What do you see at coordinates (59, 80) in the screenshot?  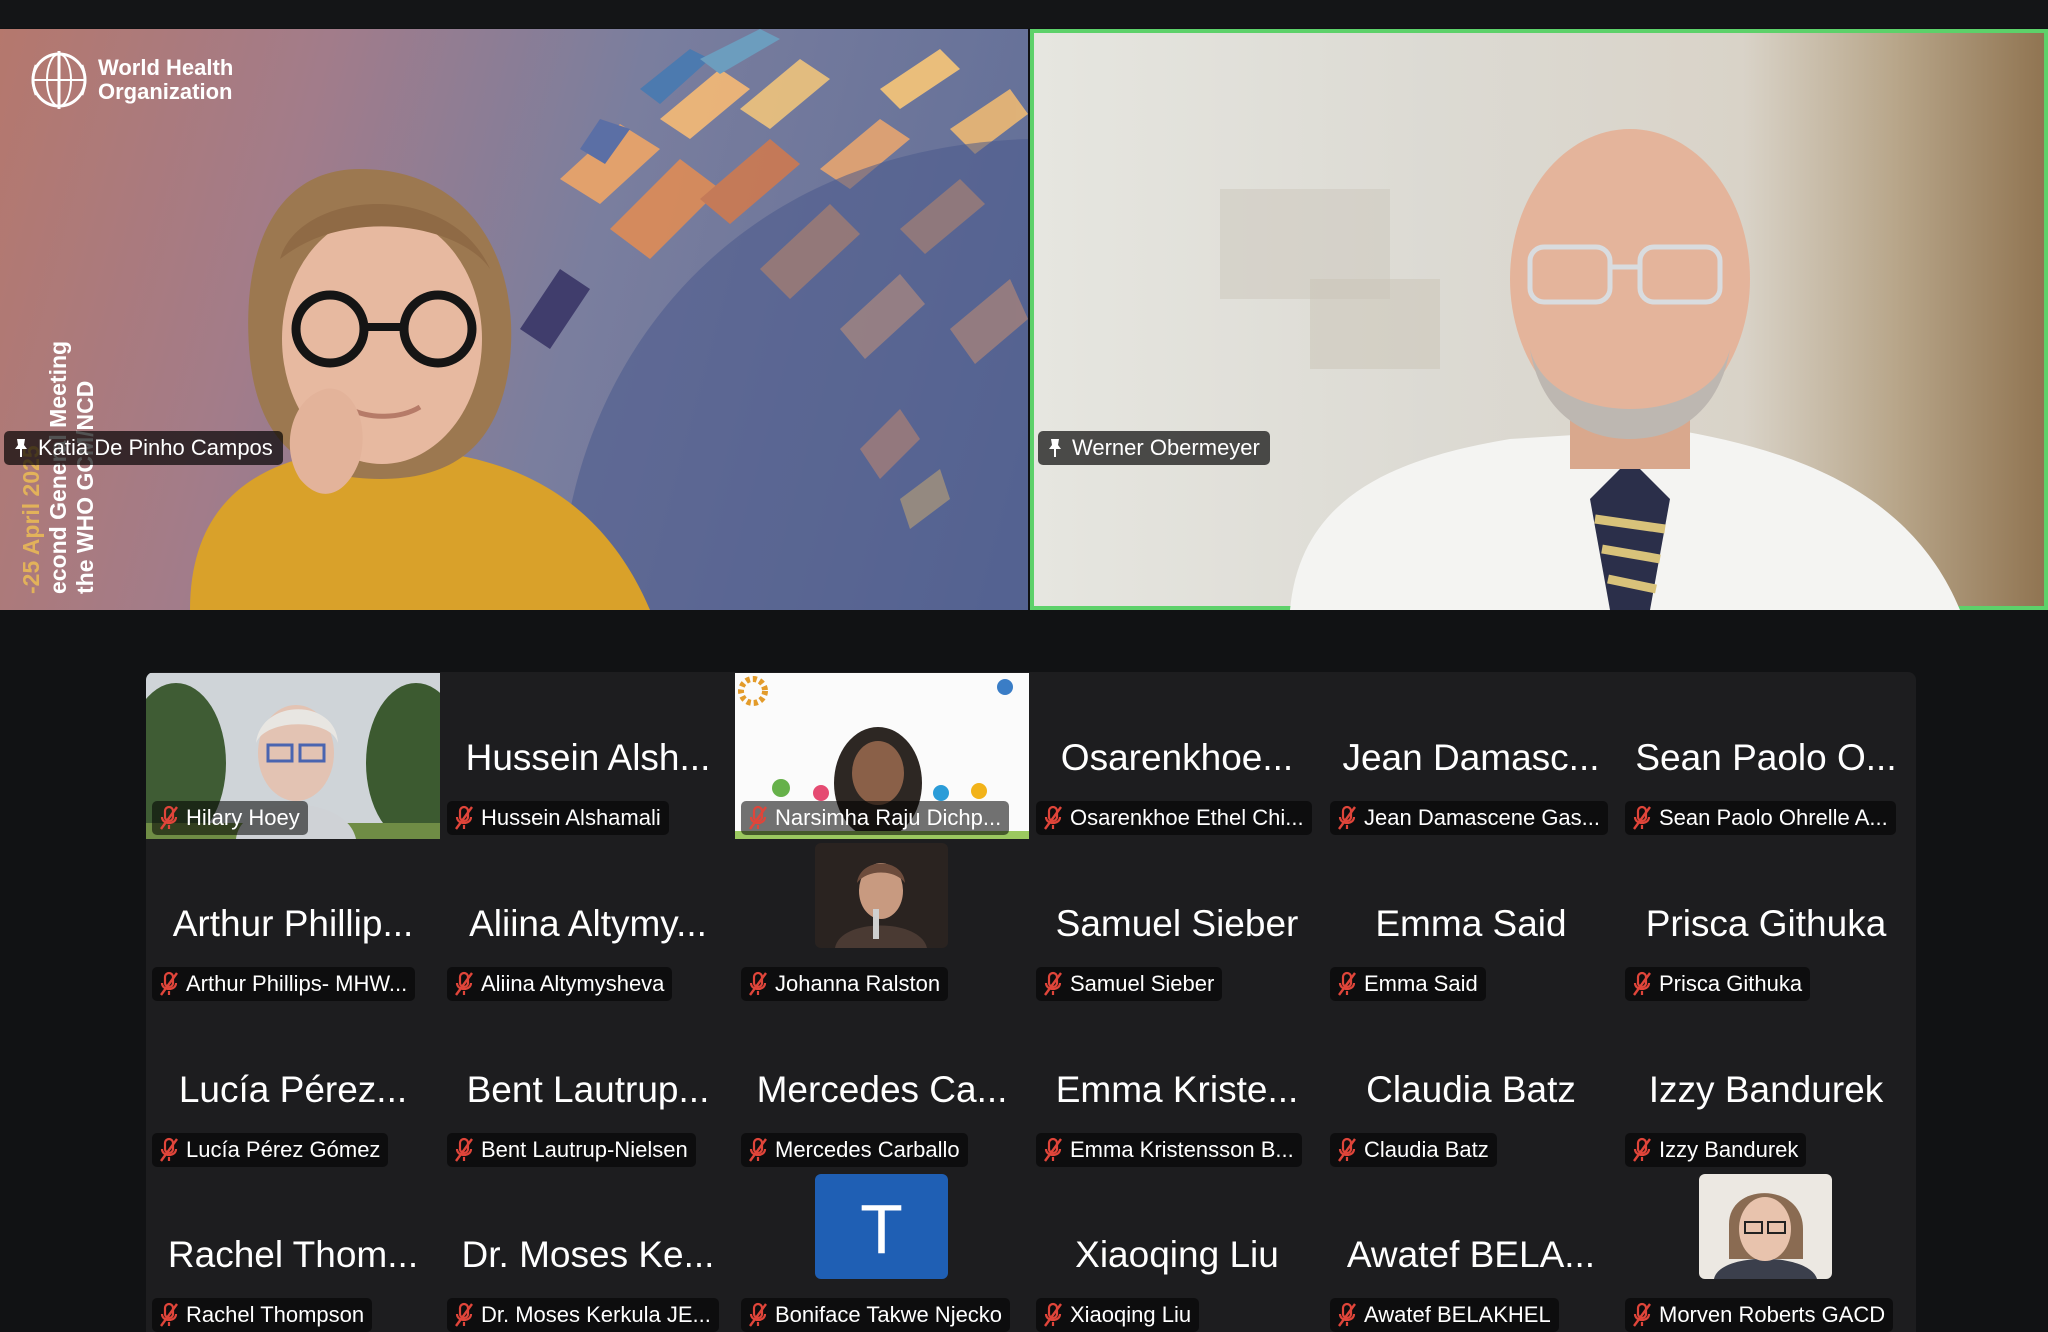 I see `who-emblem-icon` at bounding box center [59, 80].